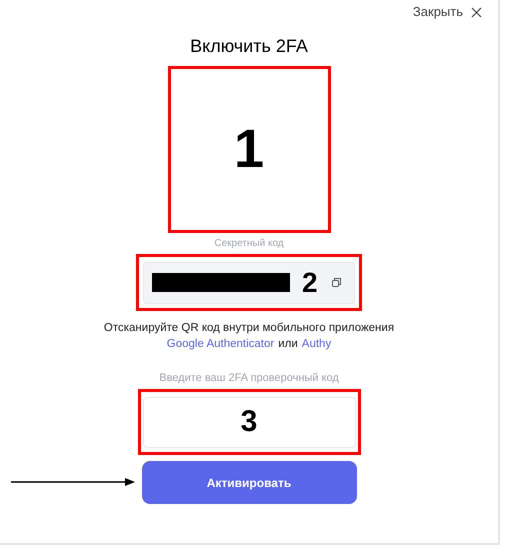 The height and width of the screenshot is (548, 505). I want to click on annotation-number: 1, so click(249, 149).